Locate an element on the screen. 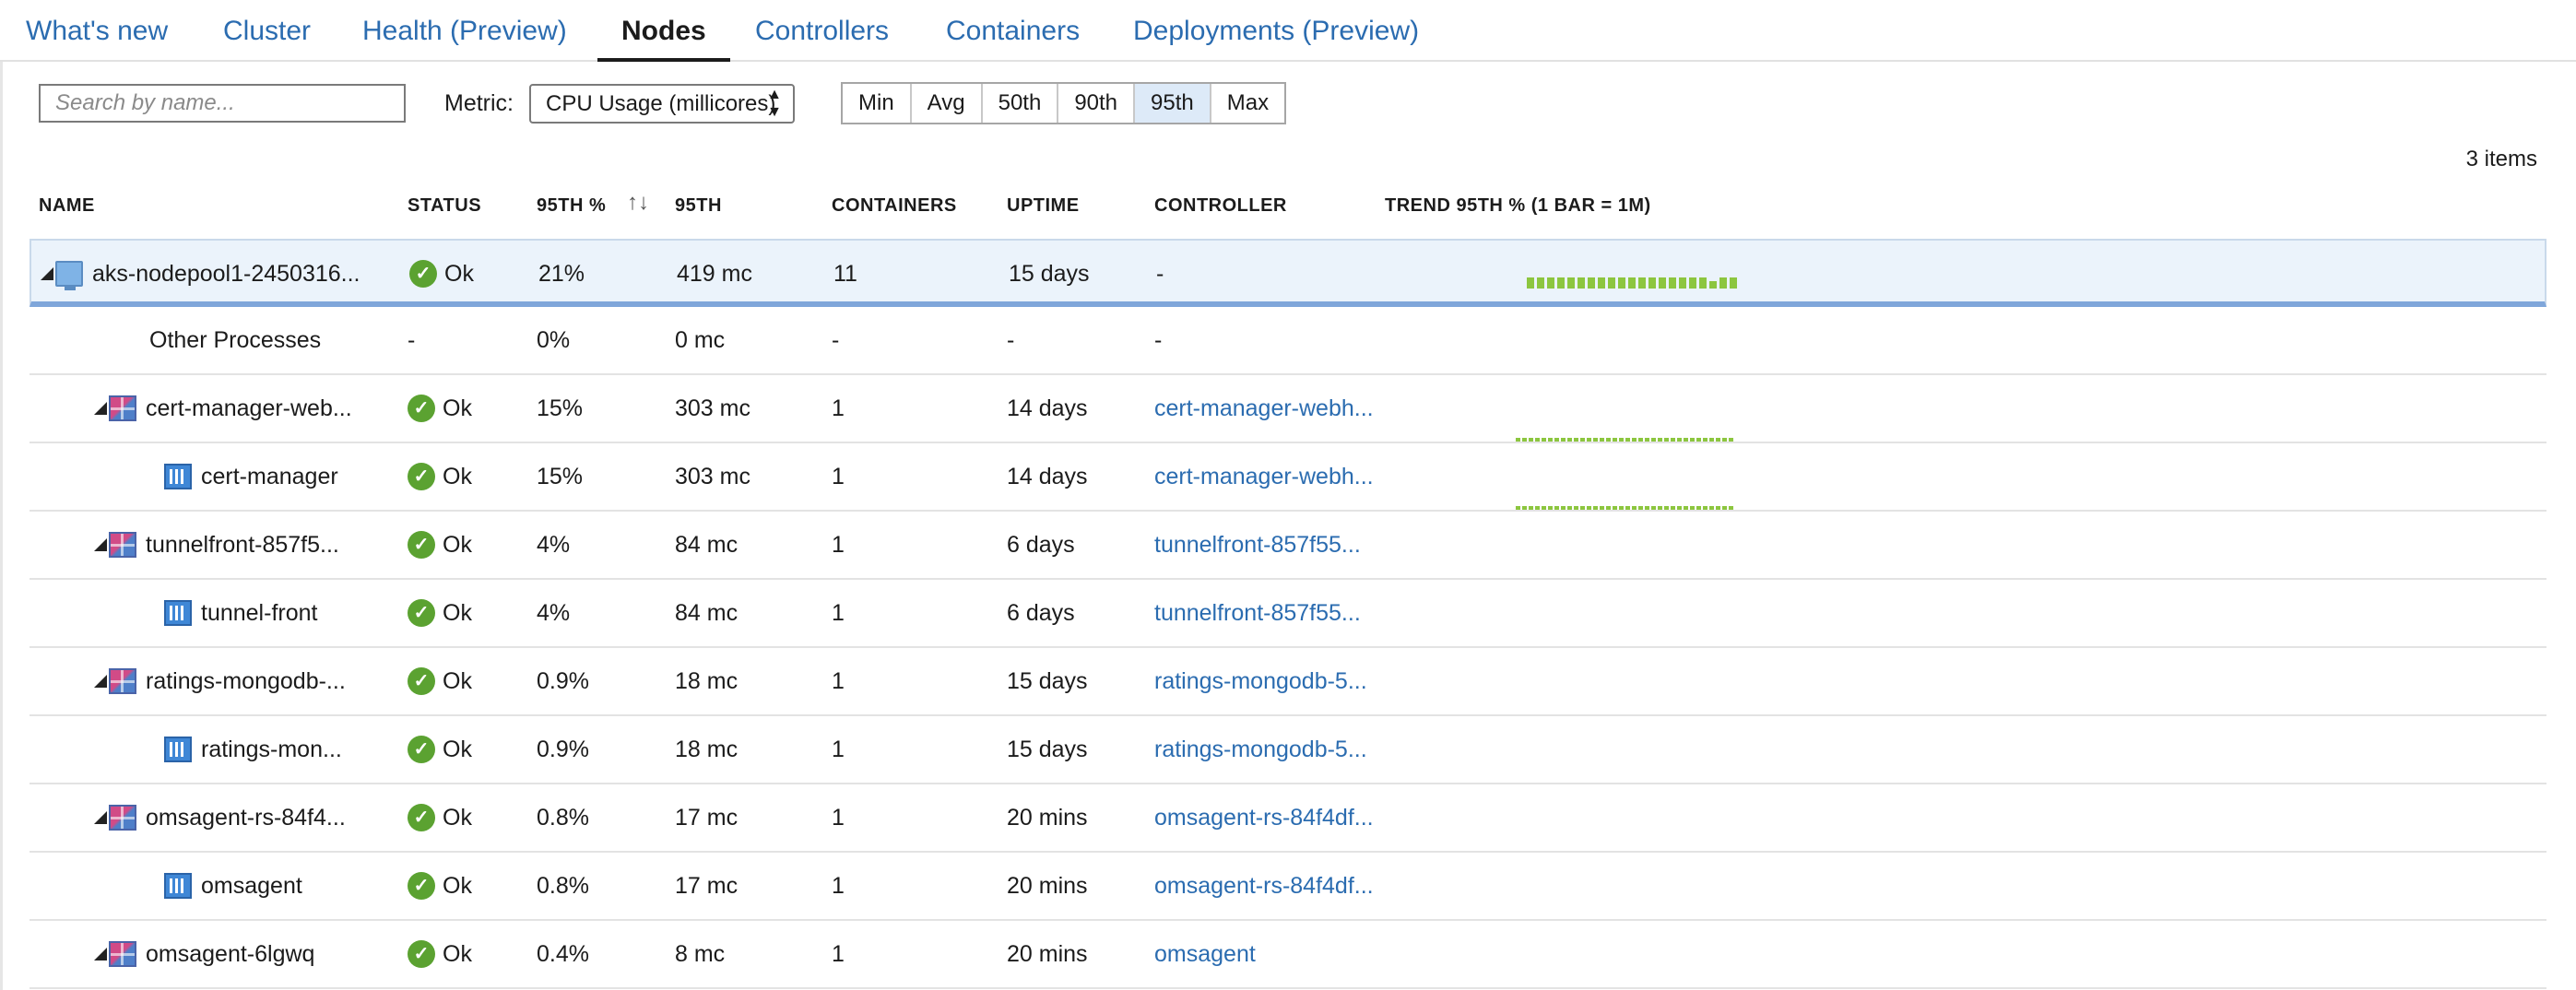  uptime-value: 20 mins is located at coordinates (1047, 818).